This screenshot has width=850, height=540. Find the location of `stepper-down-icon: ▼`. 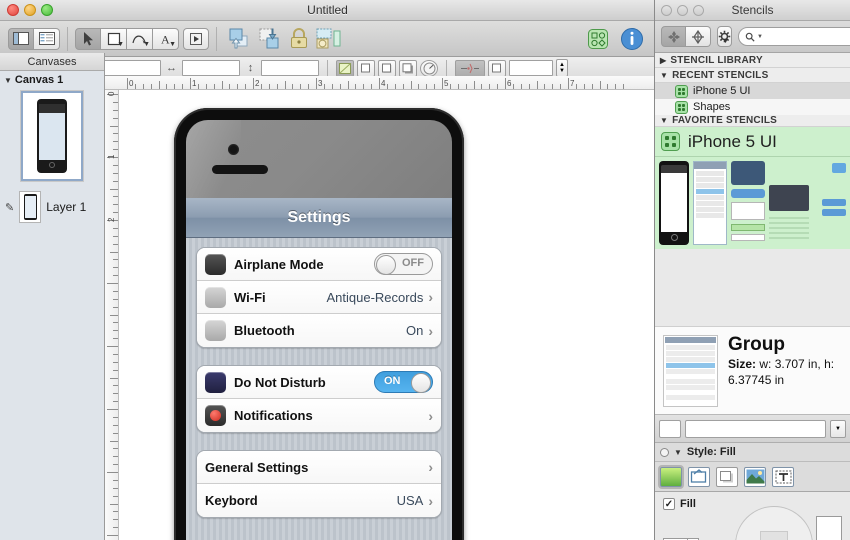

stepper-down-icon: ▼ is located at coordinates (562, 71).